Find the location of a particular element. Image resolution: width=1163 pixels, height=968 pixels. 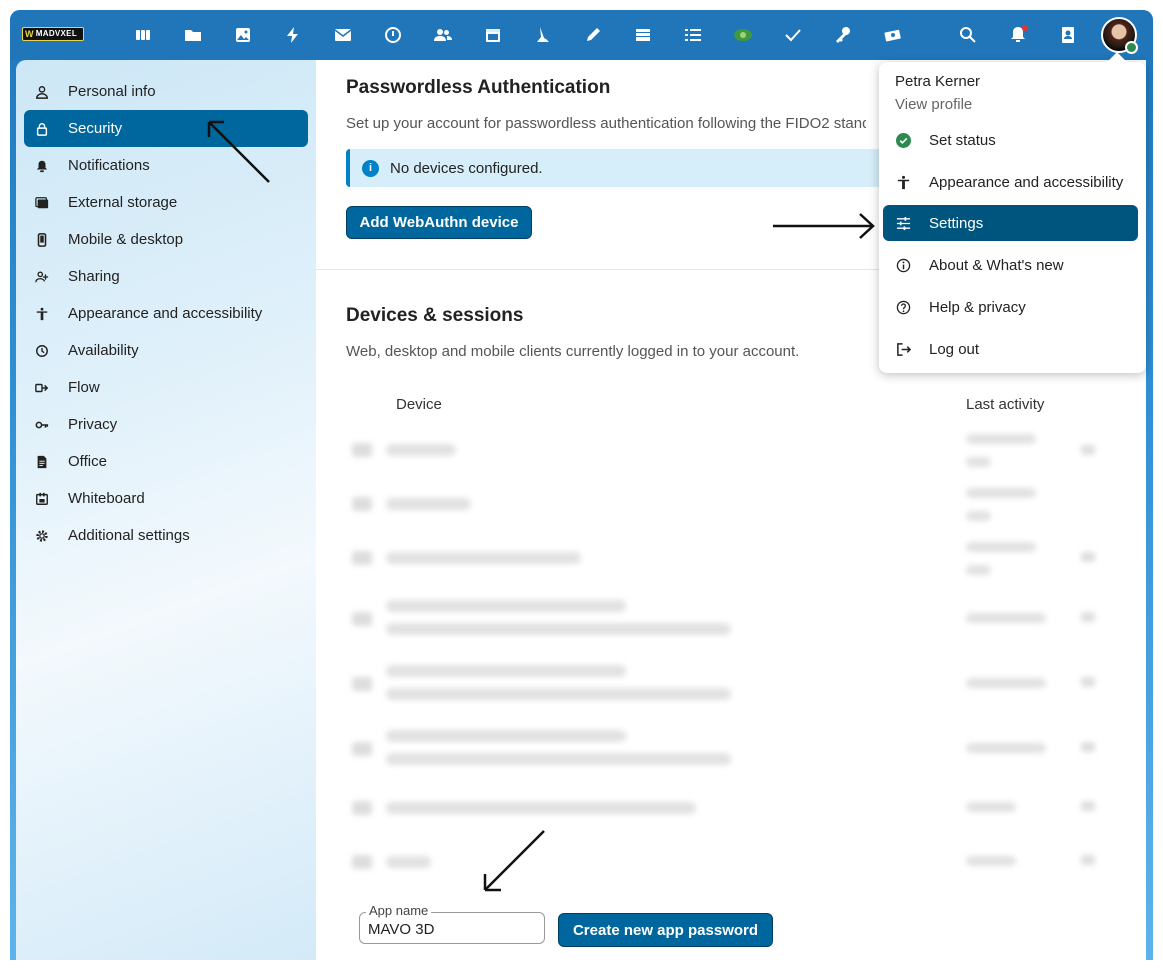

photos-icon is located at coordinates (243, 35).